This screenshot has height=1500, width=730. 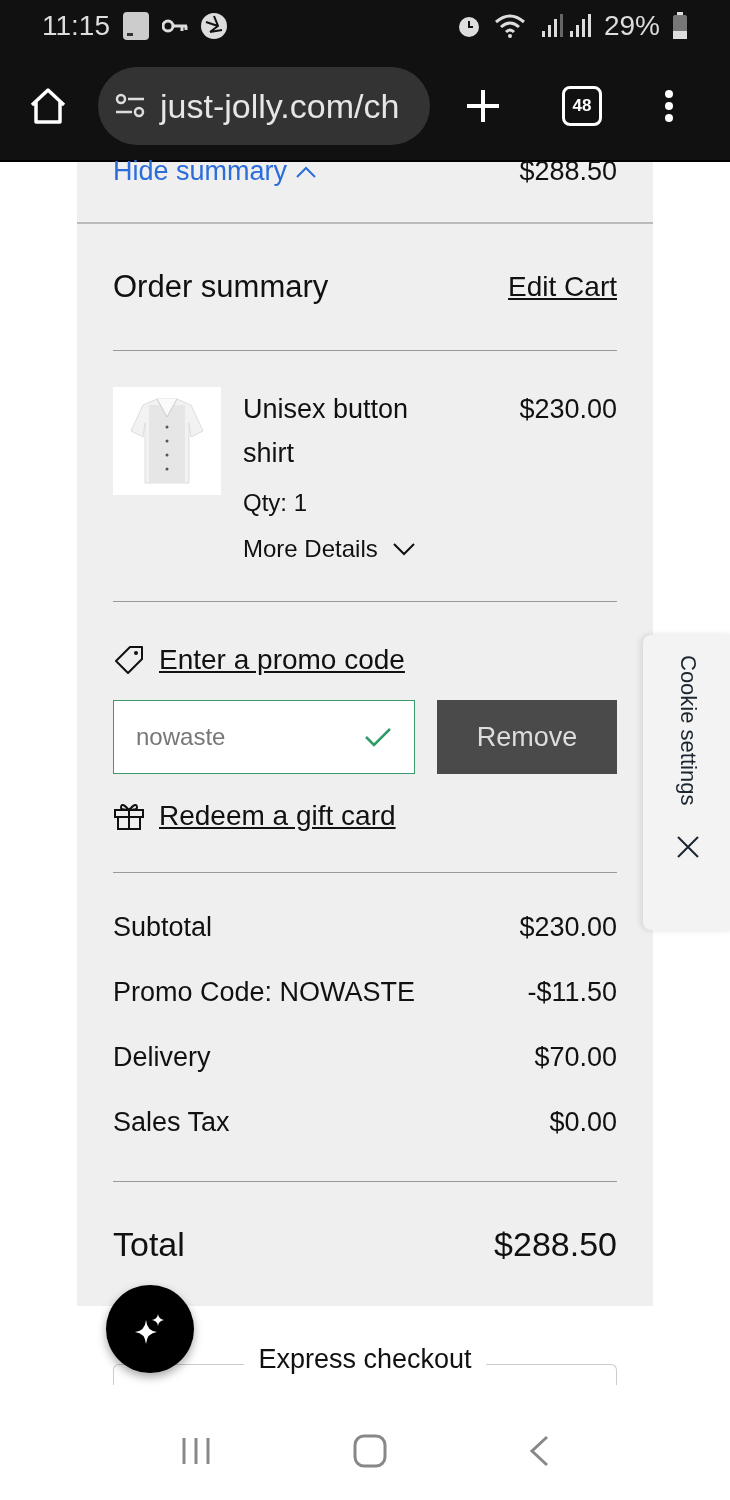 What do you see at coordinates (76, 26) in the screenshot?
I see `clock-time: 11:15` at bounding box center [76, 26].